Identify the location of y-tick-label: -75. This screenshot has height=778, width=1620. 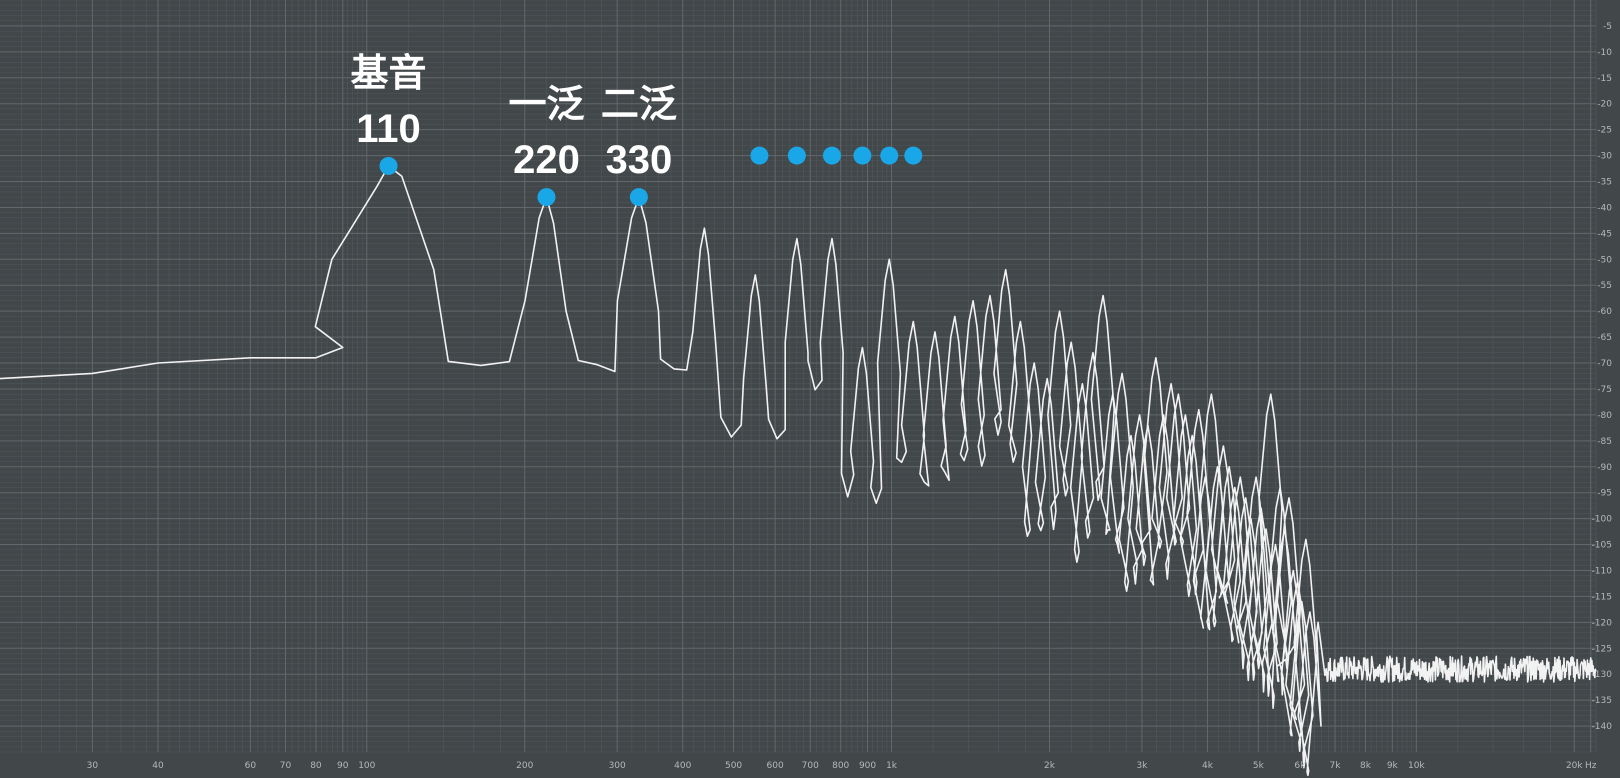
(1604, 390).